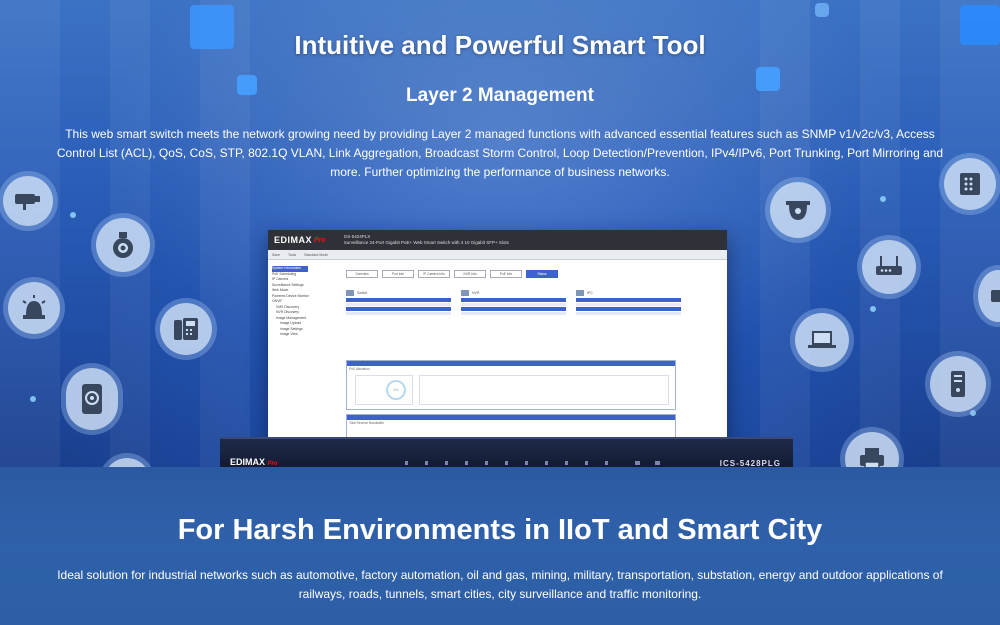 The height and width of the screenshot is (625, 1000). What do you see at coordinates (476, 292) in the screenshot?
I see `mockup-panel-label: NVR` at bounding box center [476, 292].